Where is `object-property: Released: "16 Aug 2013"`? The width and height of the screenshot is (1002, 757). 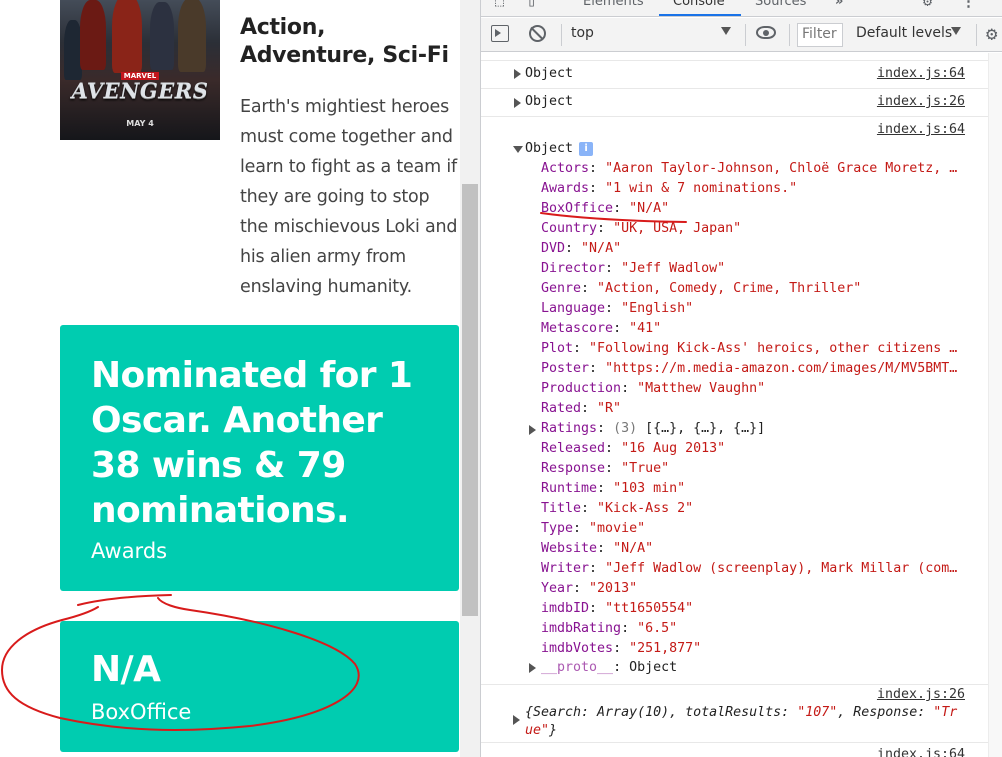
object-property: Released: "16 Aug 2013" is located at coordinates (756, 448).